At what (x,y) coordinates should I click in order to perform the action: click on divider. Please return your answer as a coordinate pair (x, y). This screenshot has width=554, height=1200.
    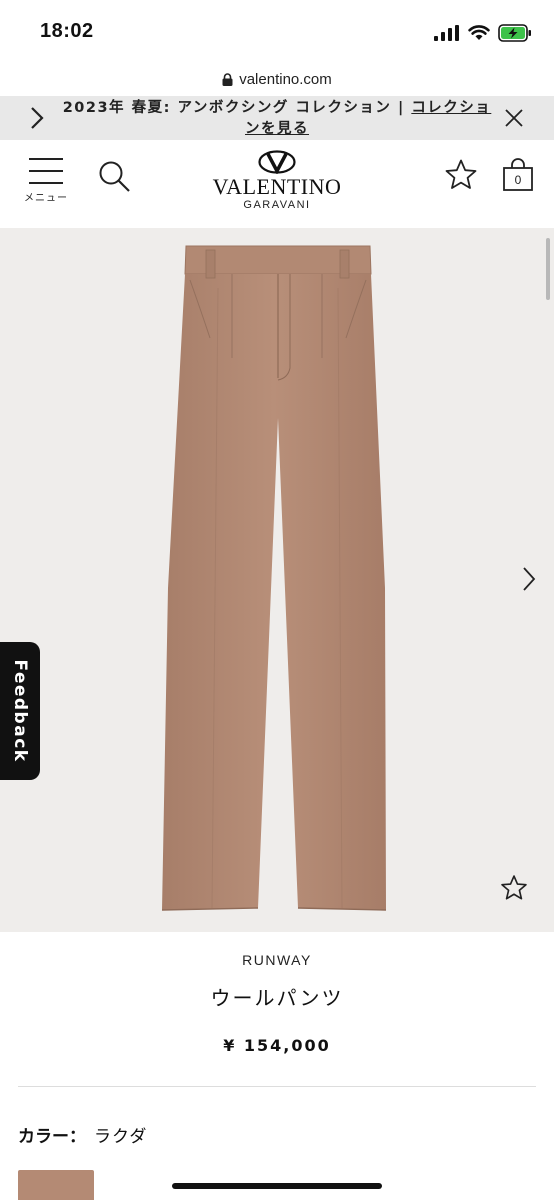
    Looking at the image, I should click on (277, 1086).